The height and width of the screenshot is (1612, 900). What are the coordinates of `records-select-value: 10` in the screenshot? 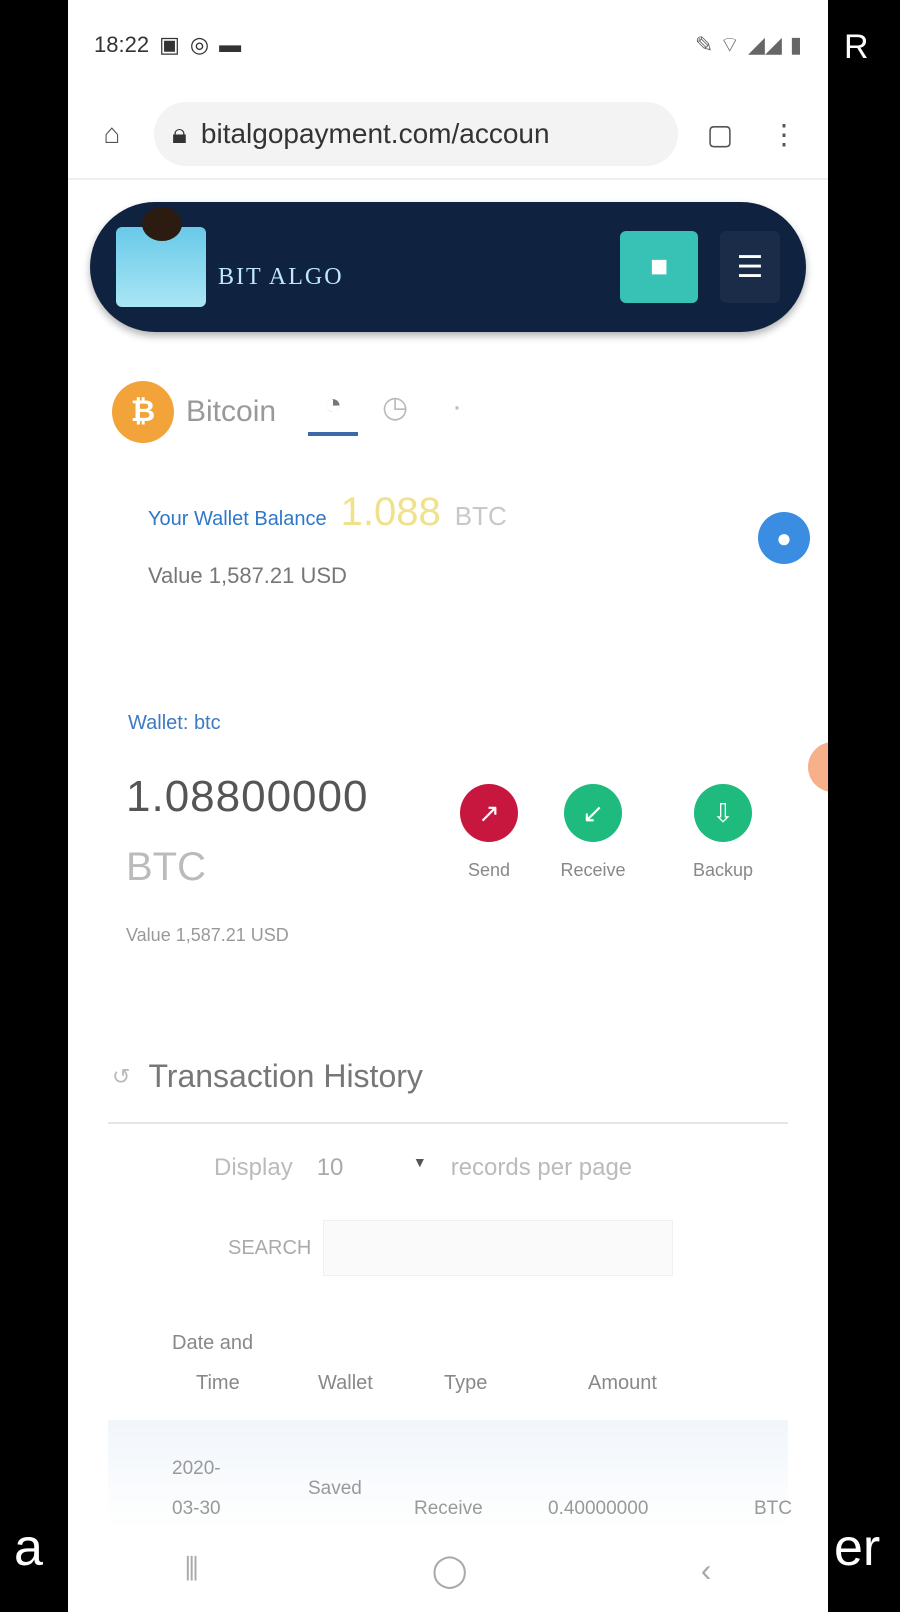 It's located at (330, 1167).